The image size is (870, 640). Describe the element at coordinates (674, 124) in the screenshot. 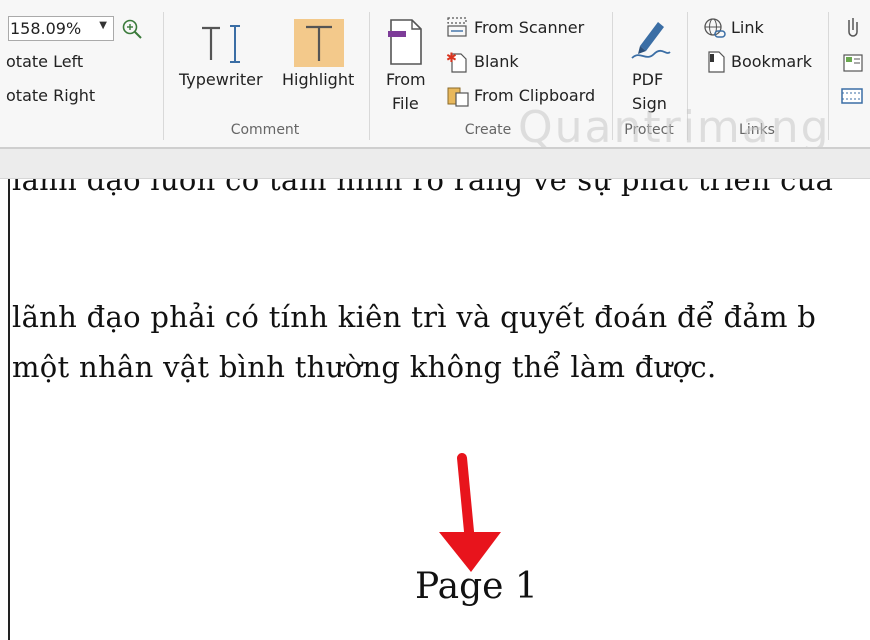

I see `watermark: Quantrimang` at that location.